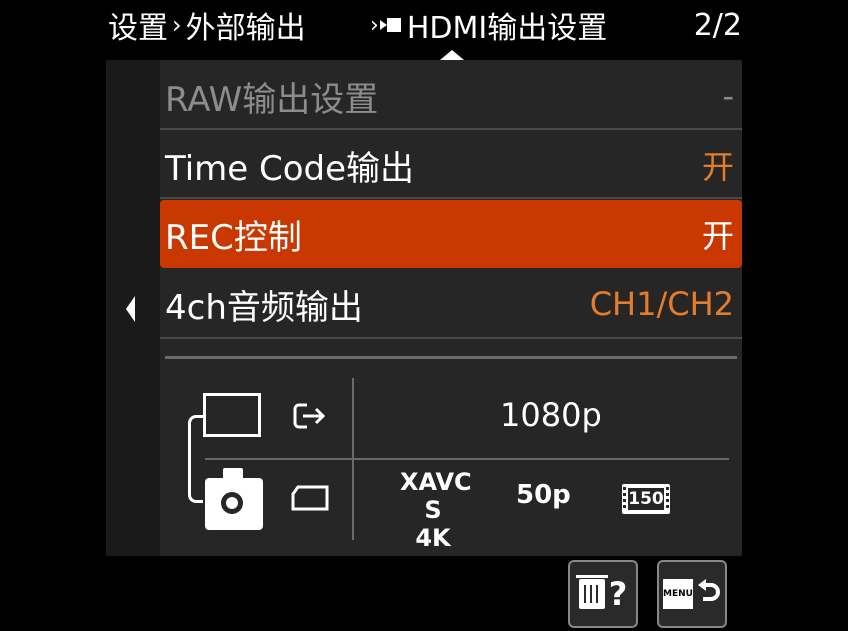  I want to click on record-format-name: XAVC S, so click(436, 496).